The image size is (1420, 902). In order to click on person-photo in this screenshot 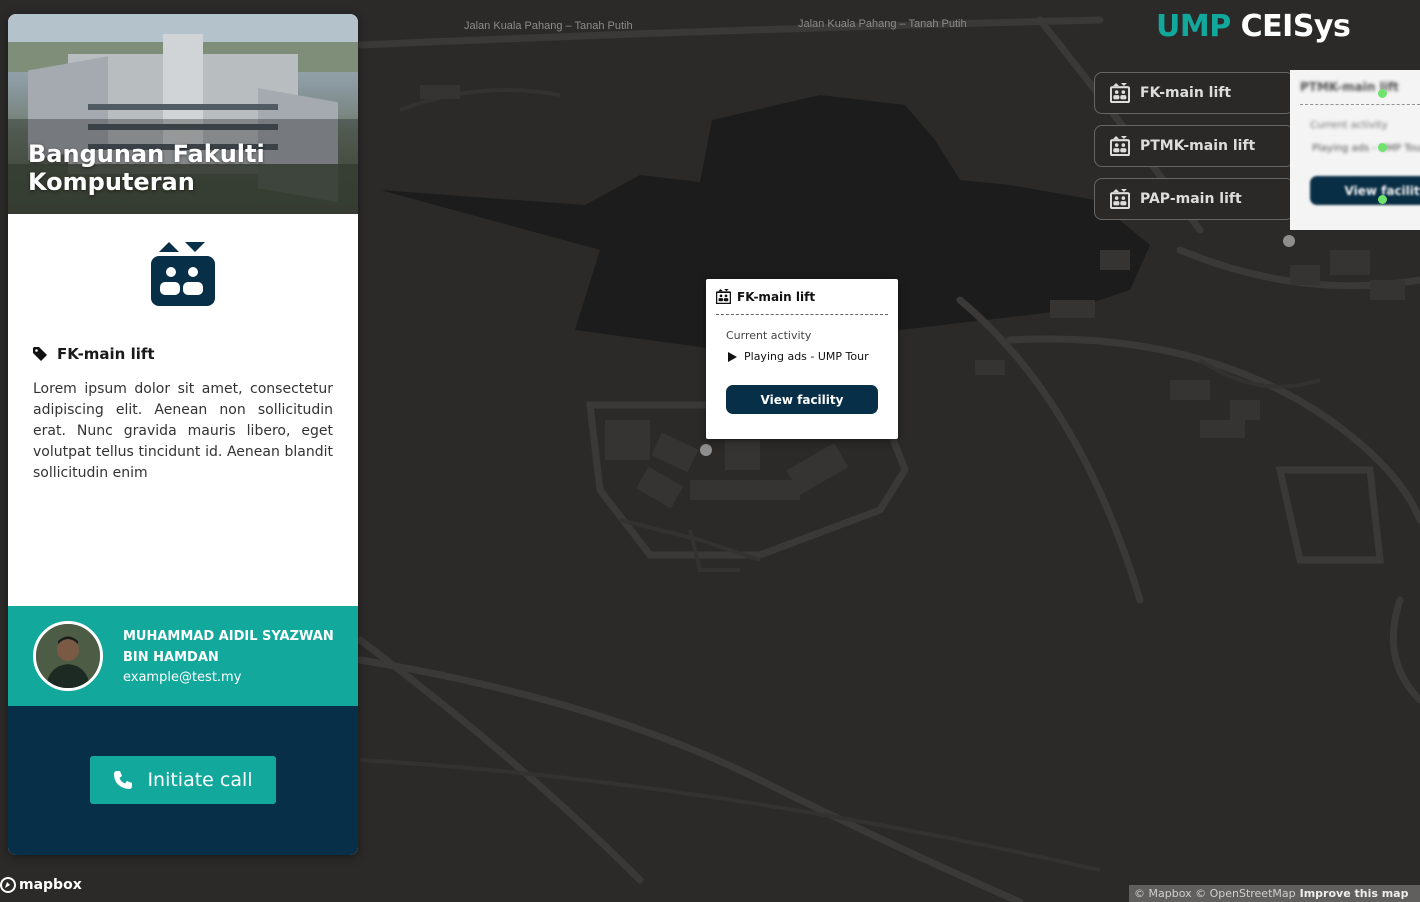, I will do `click(68, 656)`.